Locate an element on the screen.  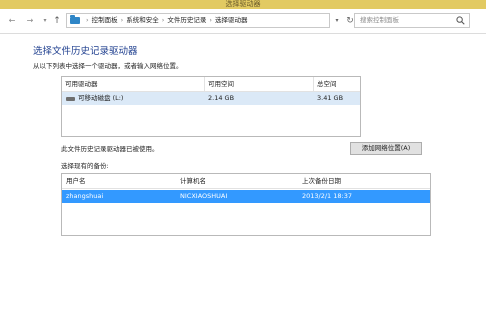
window-title: 选择驱动器 is located at coordinates (243, 4).